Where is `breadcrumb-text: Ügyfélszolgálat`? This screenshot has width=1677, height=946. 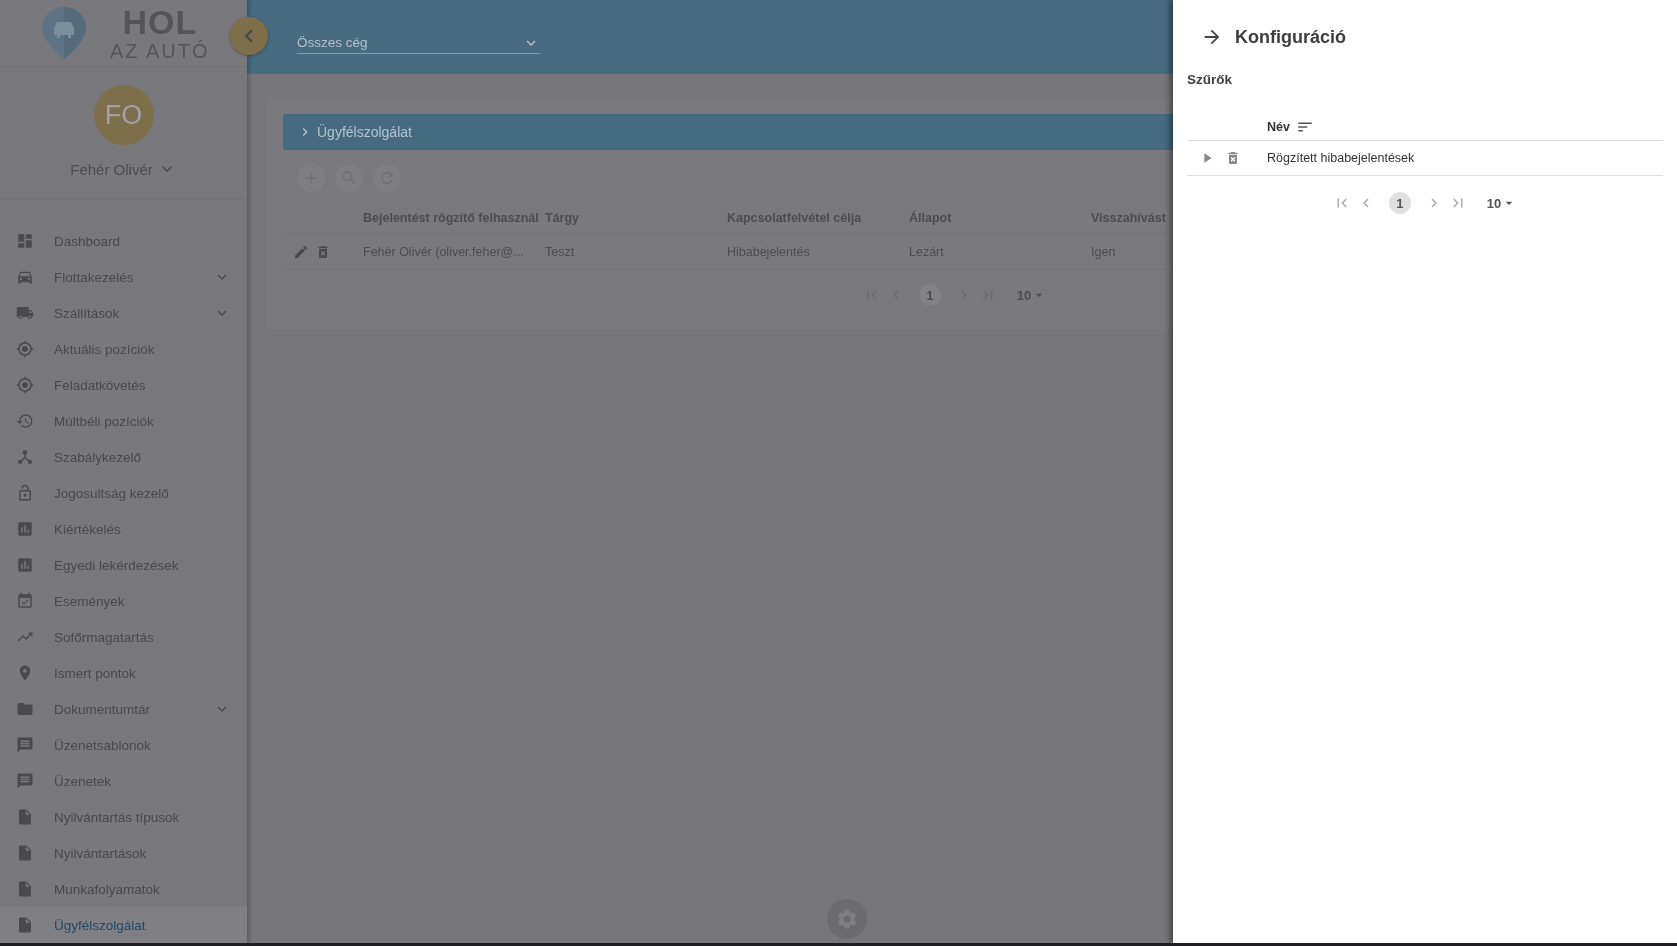 breadcrumb-text: Ügyfélszolgálat is located at coordinates (364, 132).